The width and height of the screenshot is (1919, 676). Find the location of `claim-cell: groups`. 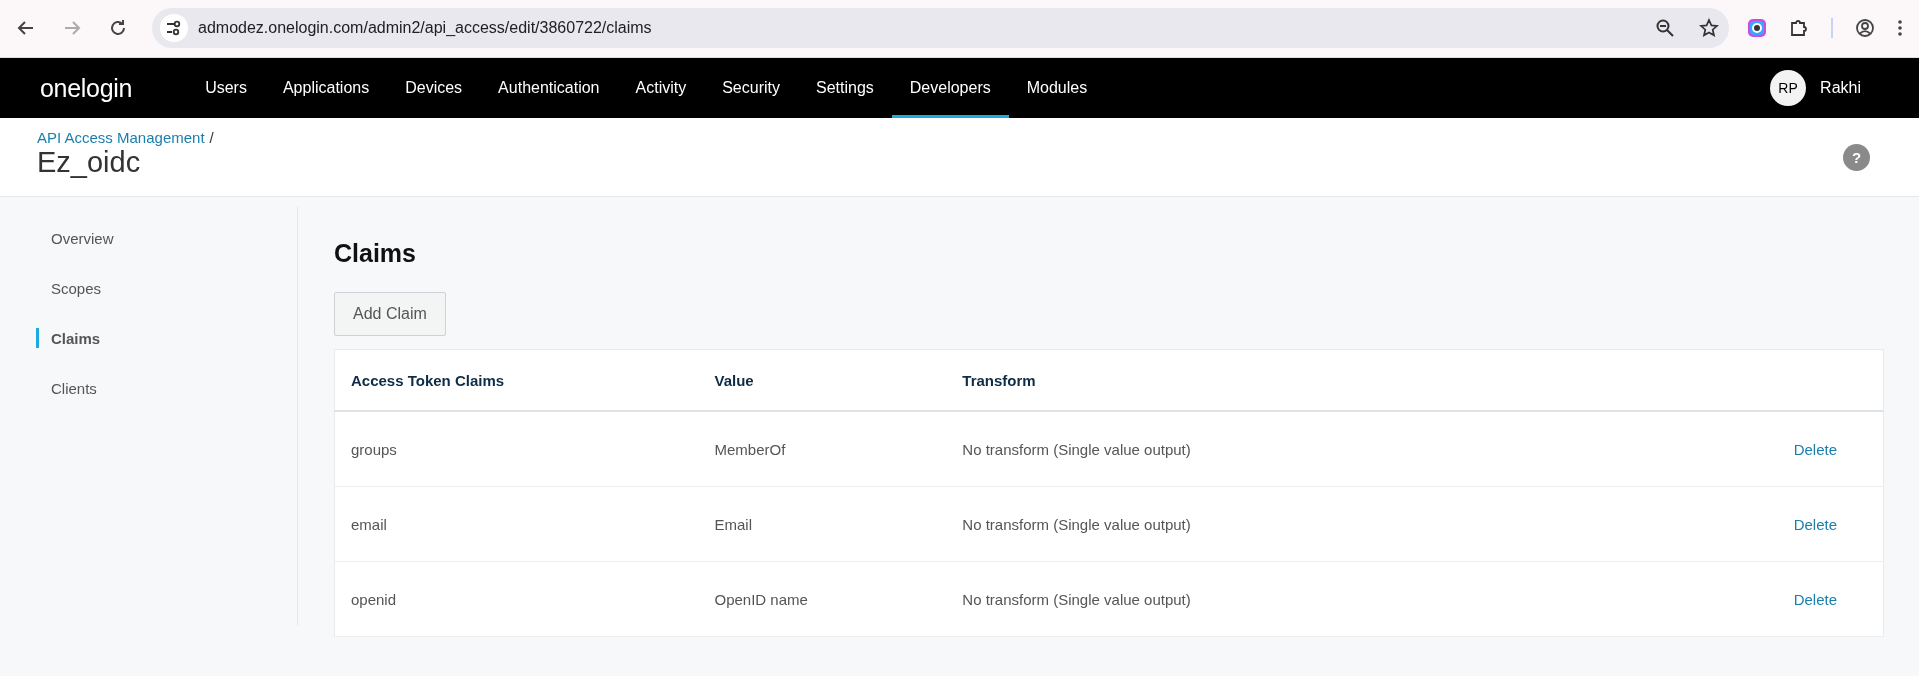

claim-cell: groups is located at coordinates (516, 449).